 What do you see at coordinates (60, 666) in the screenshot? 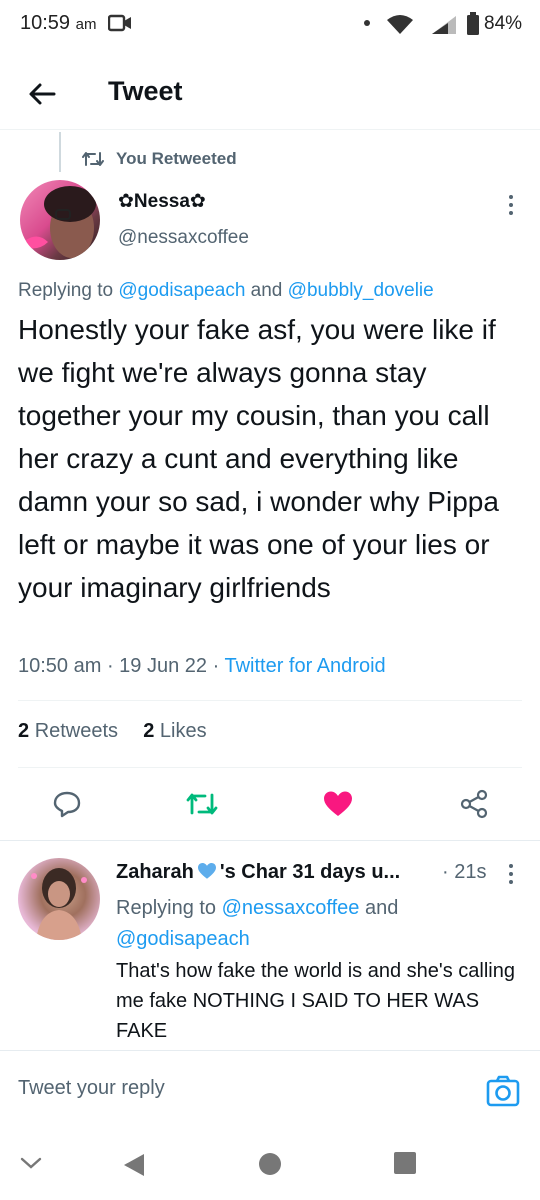
I see `tweet-time: 10:50 am` at bounding box center [60, 666].